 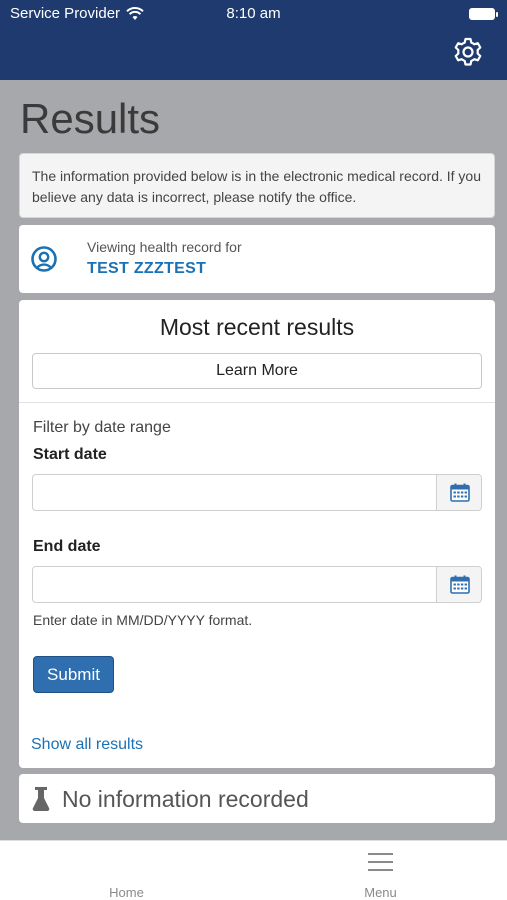 I want to click on tab-bar: Home Menu, so click(x=253, y=870).